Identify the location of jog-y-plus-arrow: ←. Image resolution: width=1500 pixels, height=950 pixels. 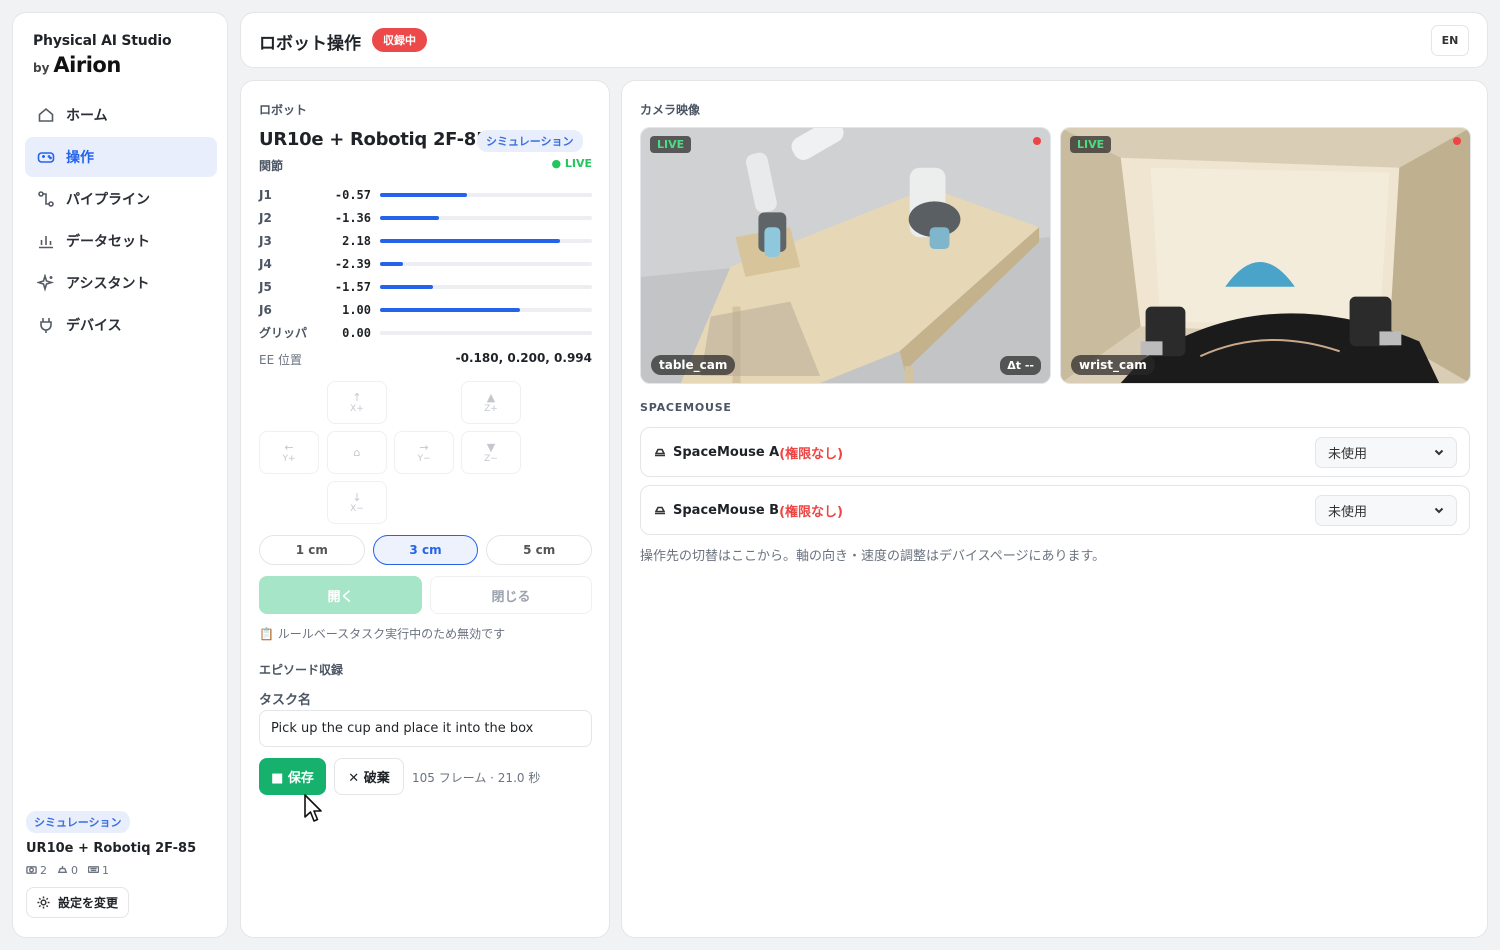
(289, 447).